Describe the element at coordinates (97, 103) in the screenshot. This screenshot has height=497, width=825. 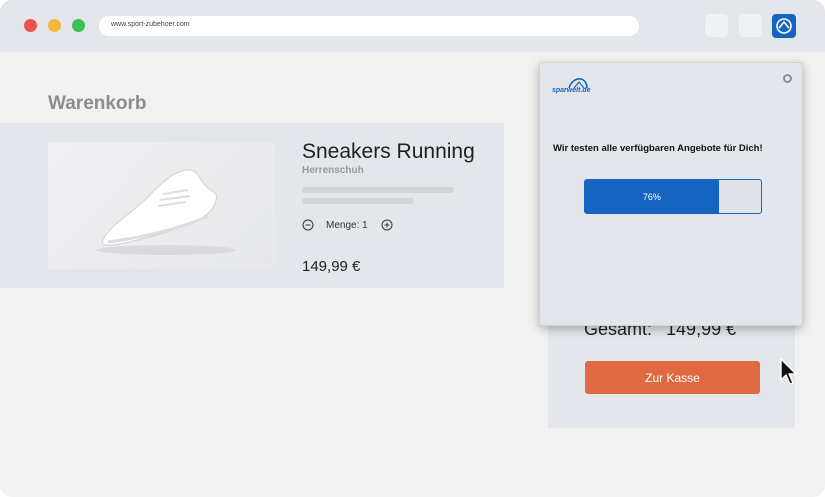
I see `page-title: Warenkorb` at that location.